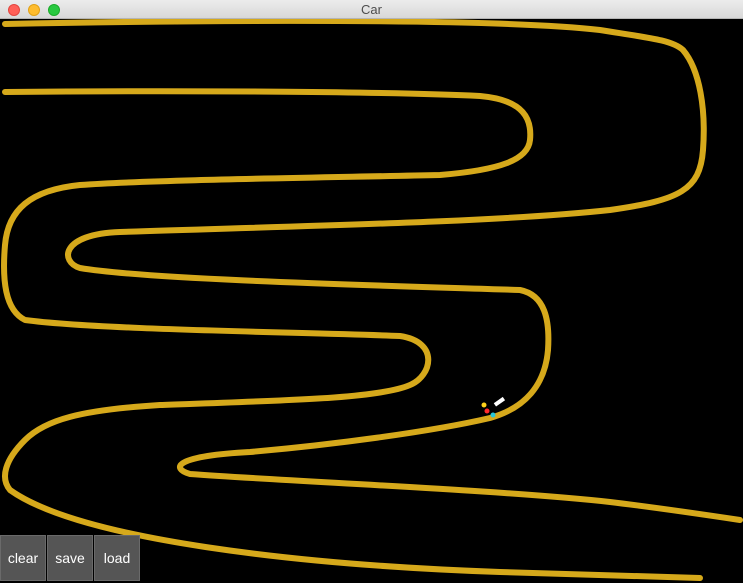  What do you see at coordinates (487, 411) in the screenshot?
I see `sensor-dot-red-icon` at bounding box center [487, 411].